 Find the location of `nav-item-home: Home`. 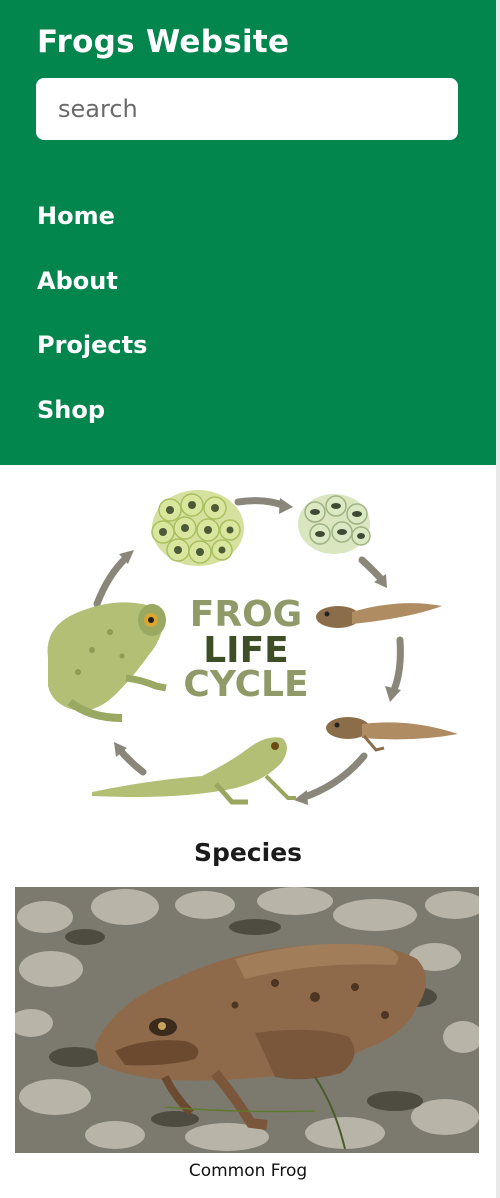

nav-item-home: Home is located at coordinates (92, 230).